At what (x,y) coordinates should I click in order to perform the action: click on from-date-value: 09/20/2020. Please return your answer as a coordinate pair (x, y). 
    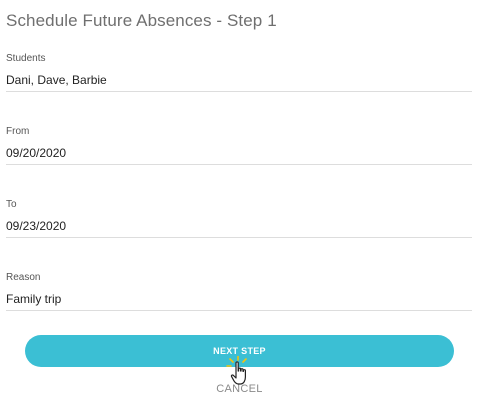
    Looking at the image, I should click on (239, 155).